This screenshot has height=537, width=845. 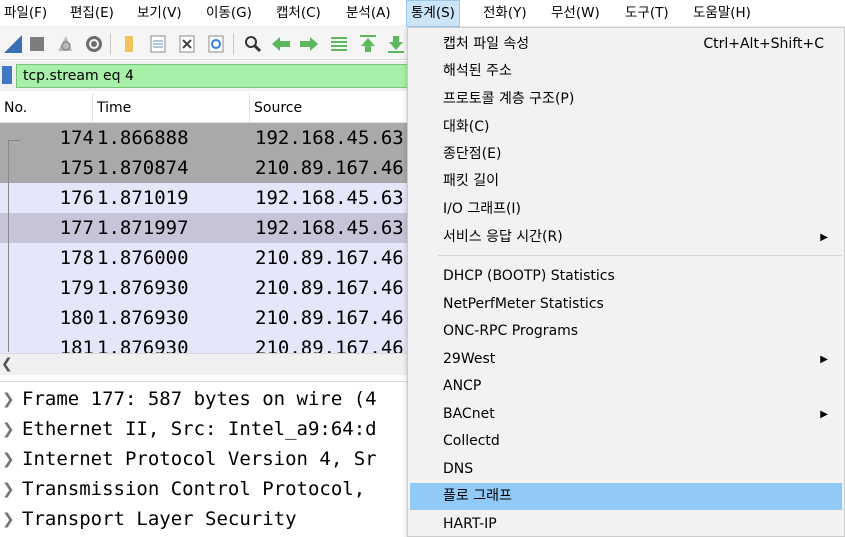 I want to click on tree-item-label: Frame 177: 587 bytes on wire (4, so click(x=199, y=399).